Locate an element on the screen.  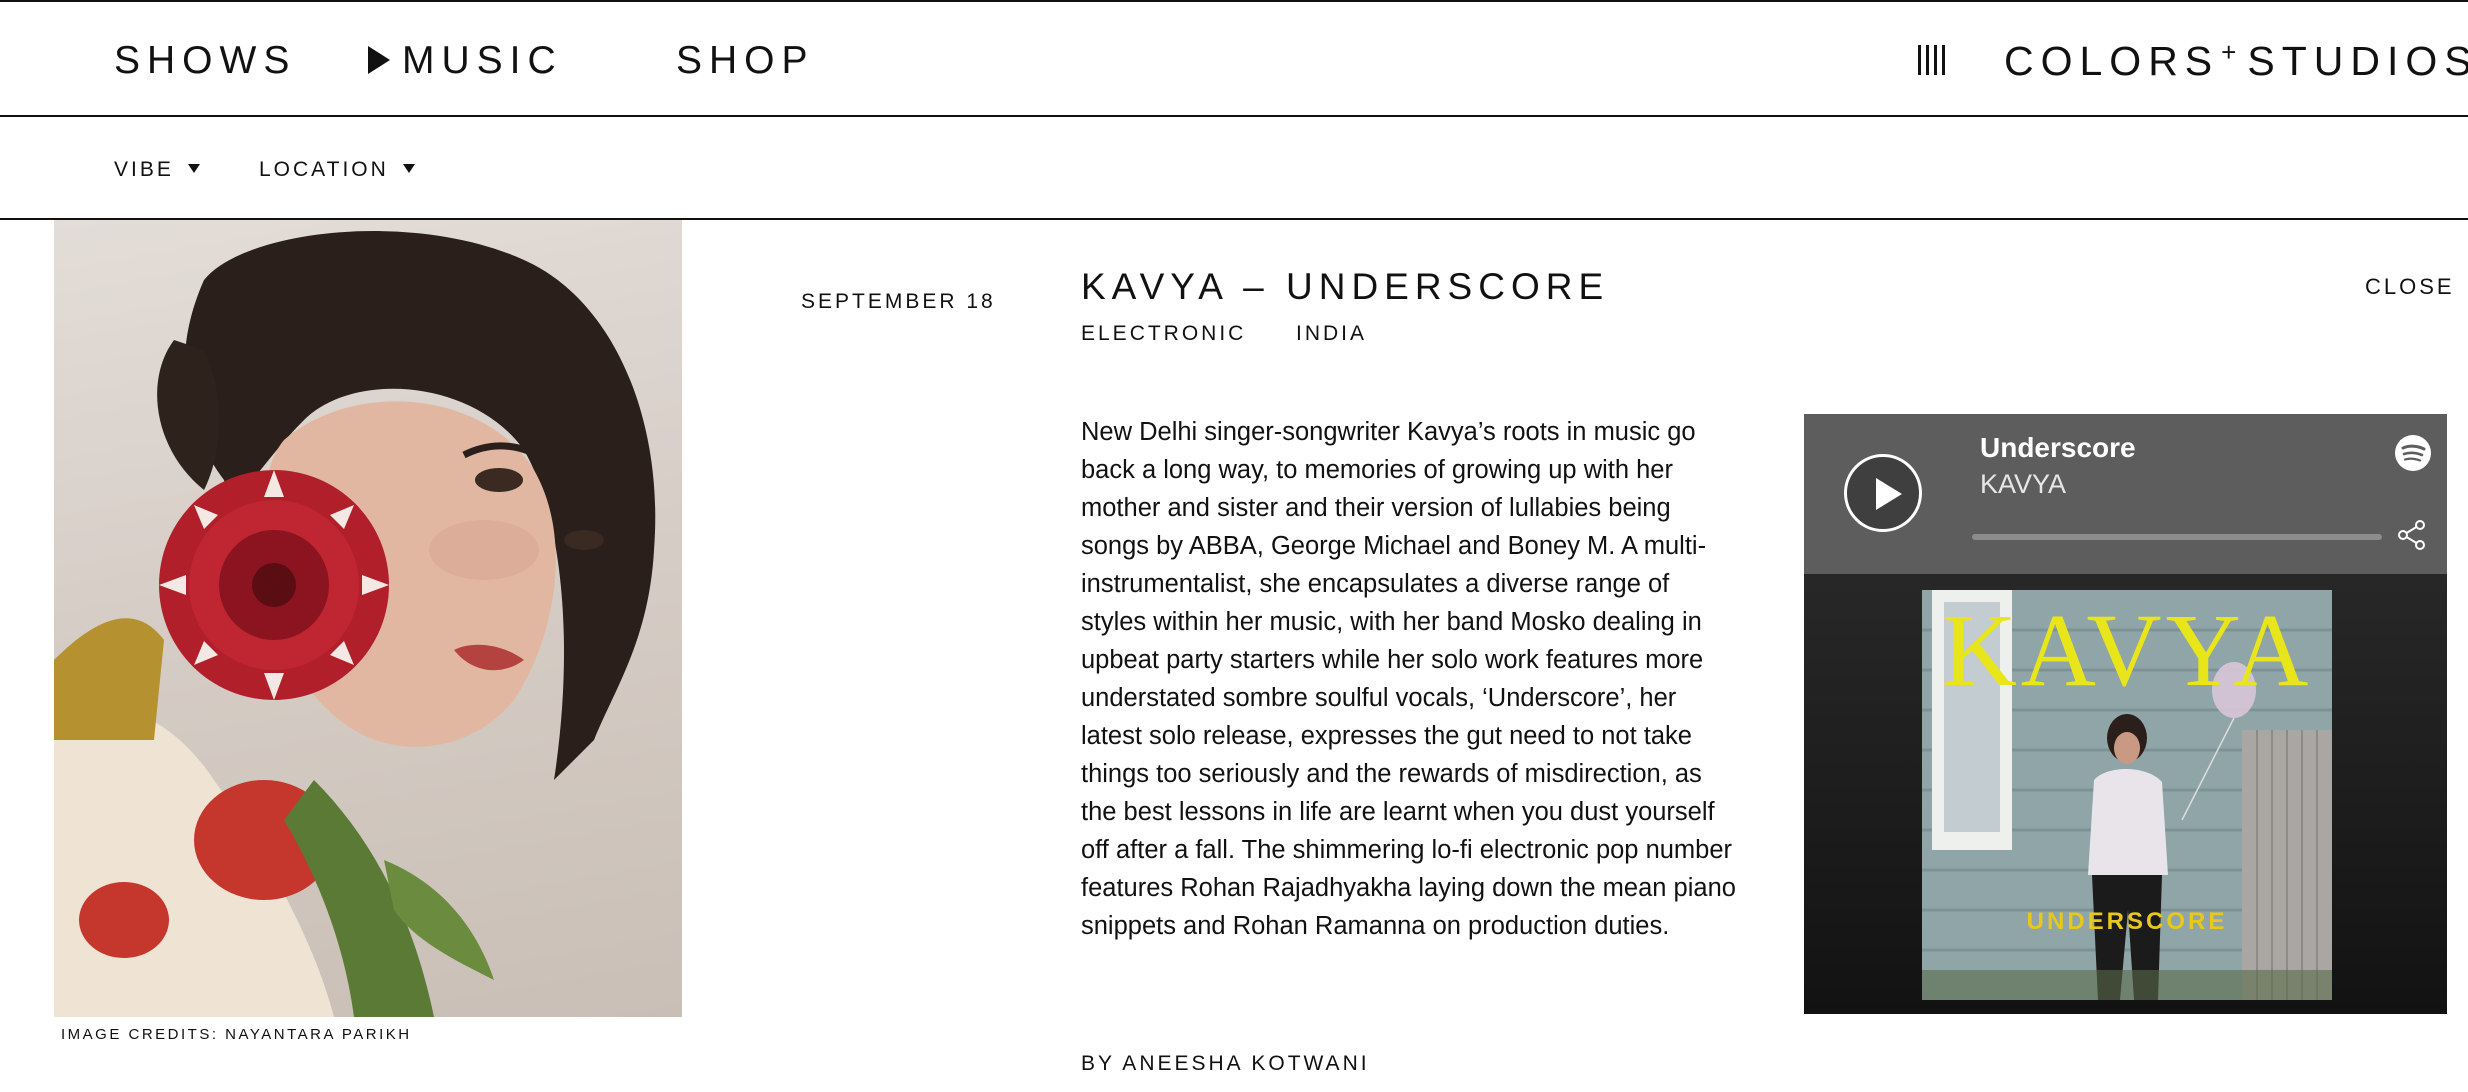
page-title: KAVYA – UNDERSCORE is located at coordinates (1345, 286).